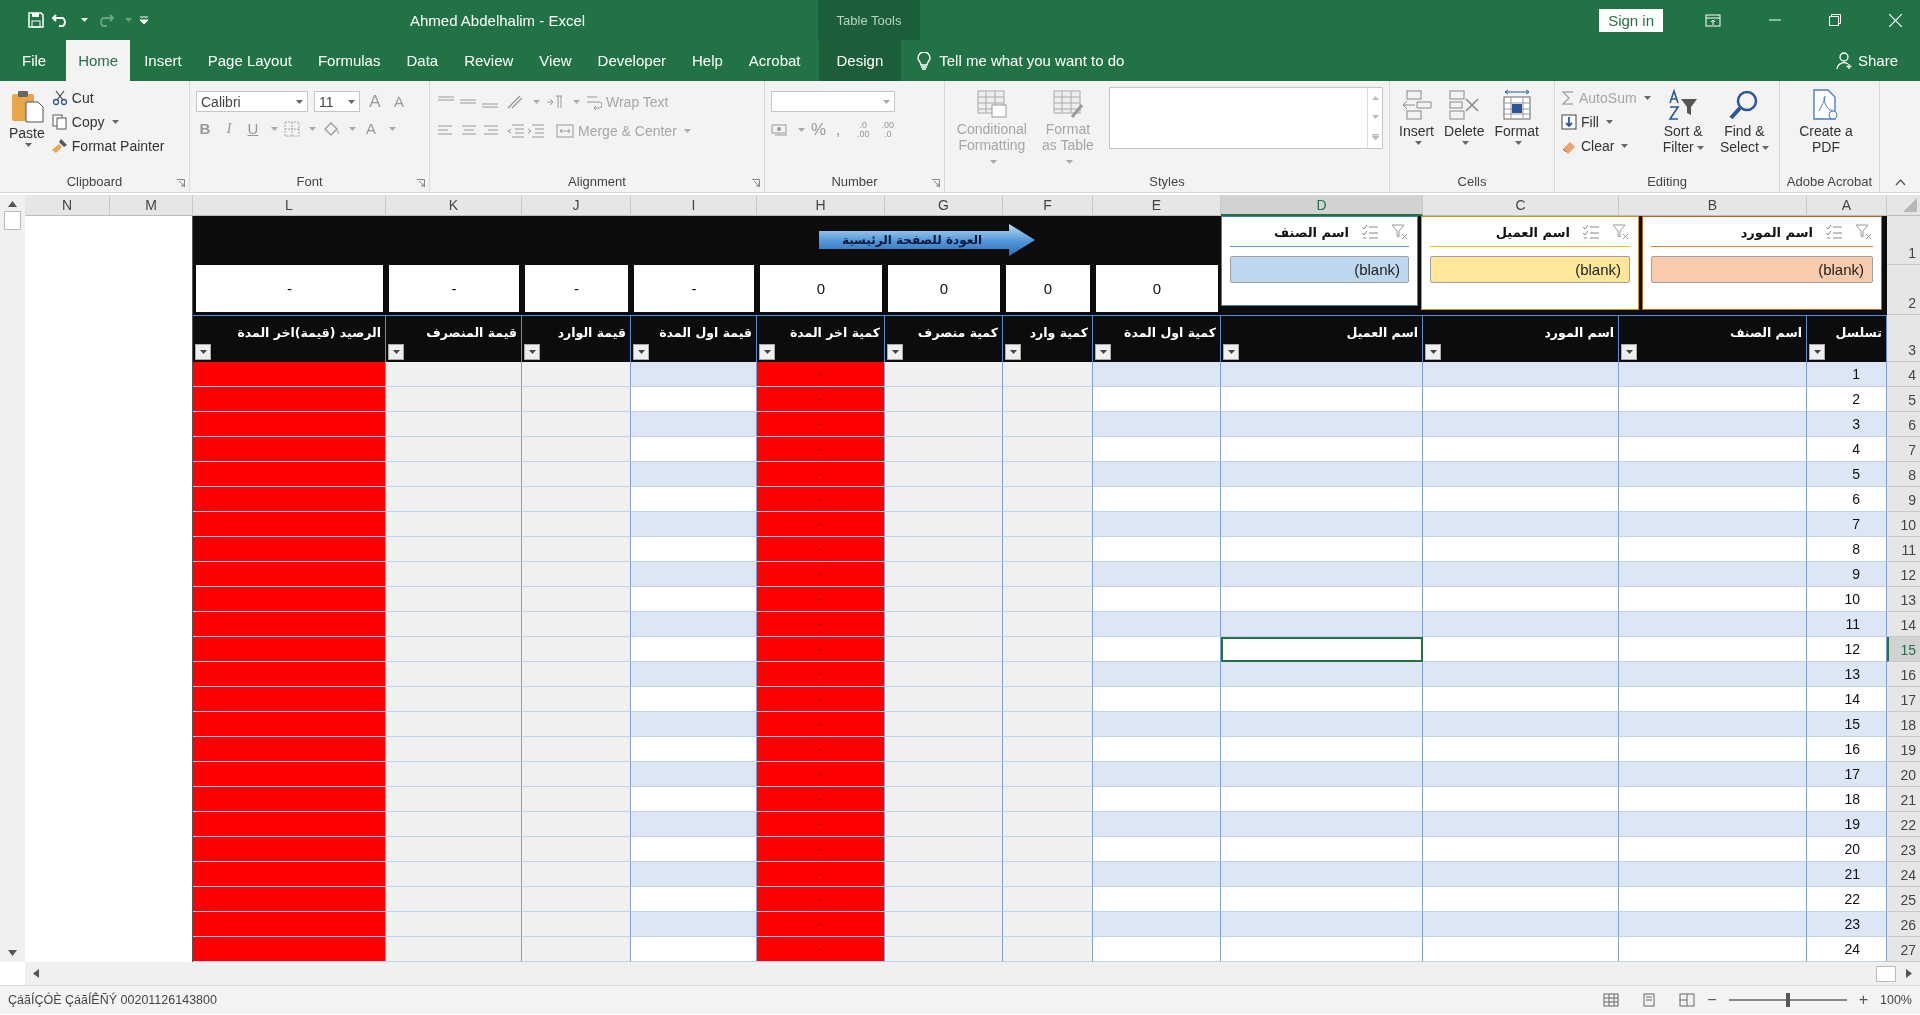 The image size is (1920, 1015). I want to click on text-direction-icon, so click(555, 101).